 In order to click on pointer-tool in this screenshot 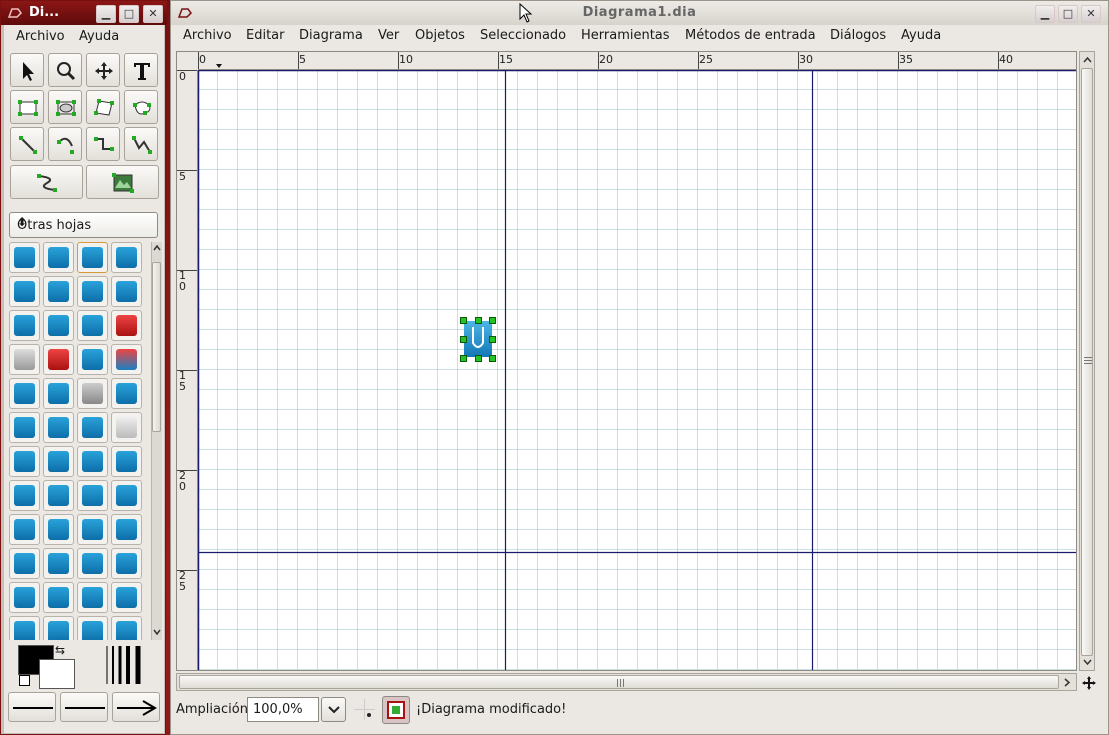, I will do `click(27, 70)`.